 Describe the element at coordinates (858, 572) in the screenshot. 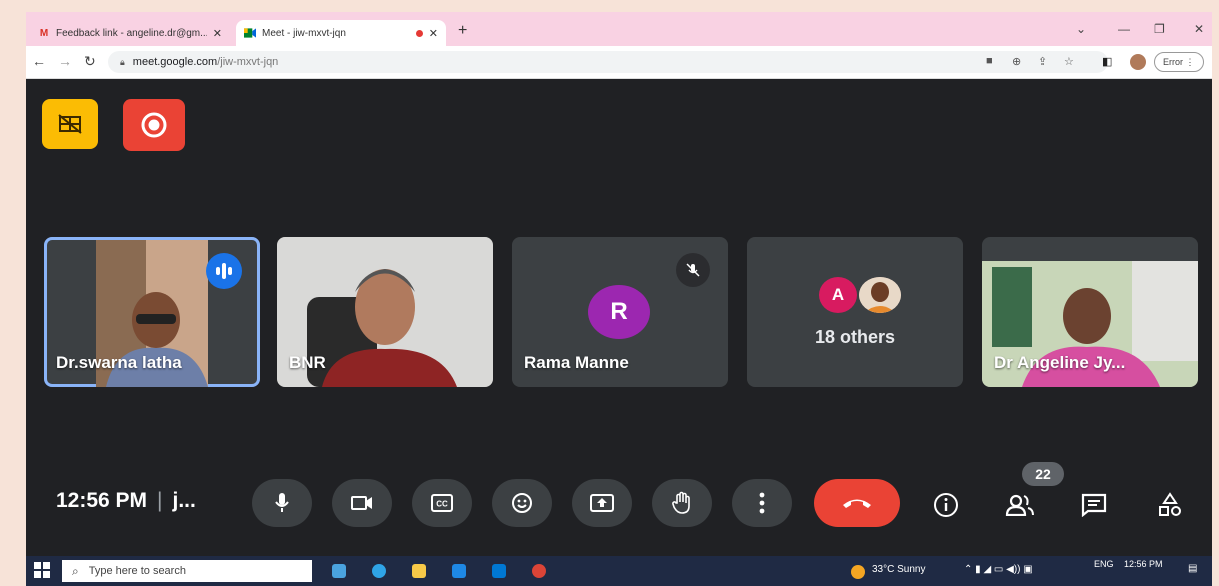

I see `weather-sun-icon` at that location.